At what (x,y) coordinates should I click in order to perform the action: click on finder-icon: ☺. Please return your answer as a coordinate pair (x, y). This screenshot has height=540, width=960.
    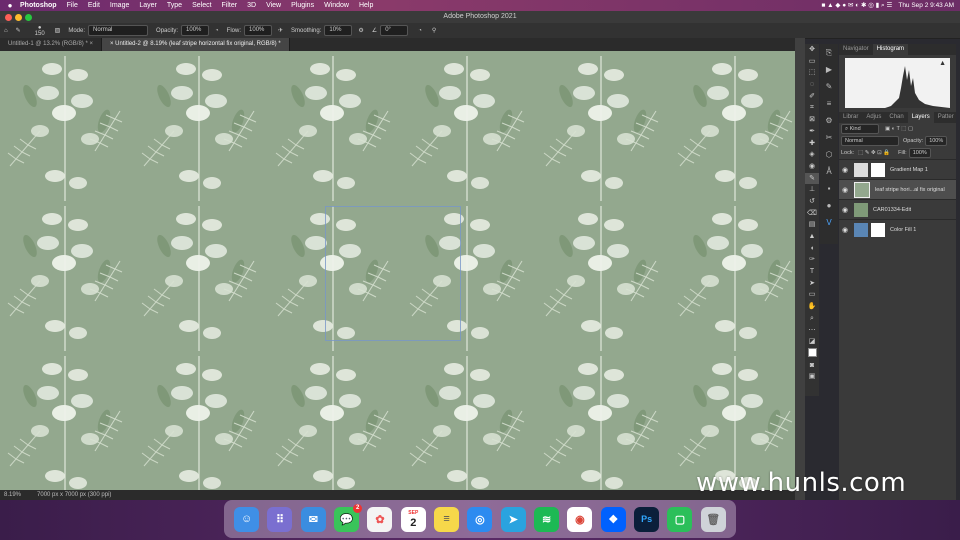
    Looking at the image, I should click on (247, 519).